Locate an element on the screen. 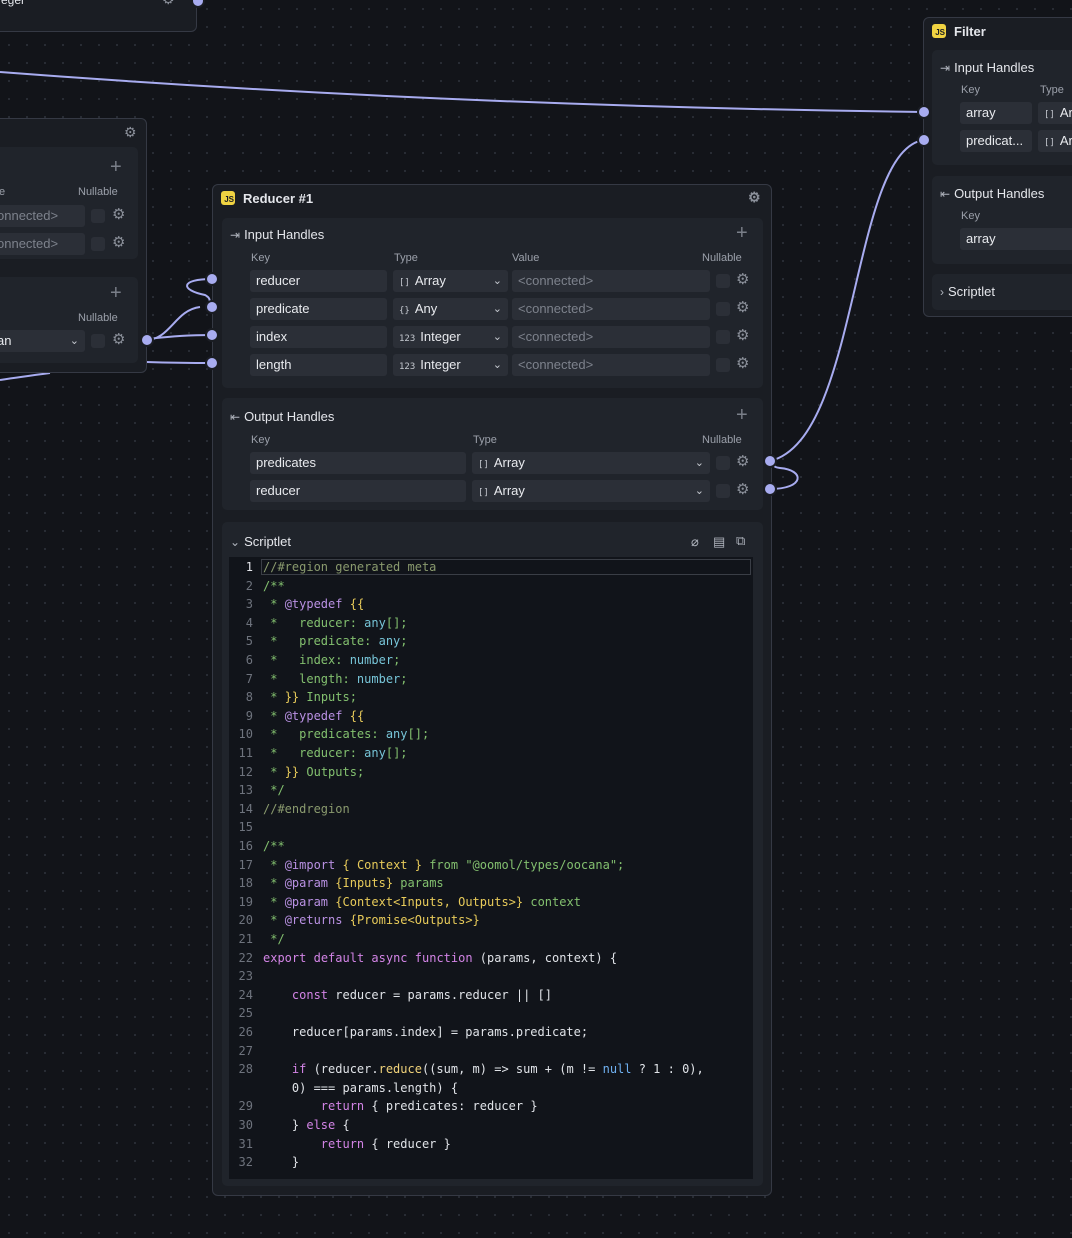 This screenshot has height=1238, width=1072. key-text: length is located at coordinates (274, 364).